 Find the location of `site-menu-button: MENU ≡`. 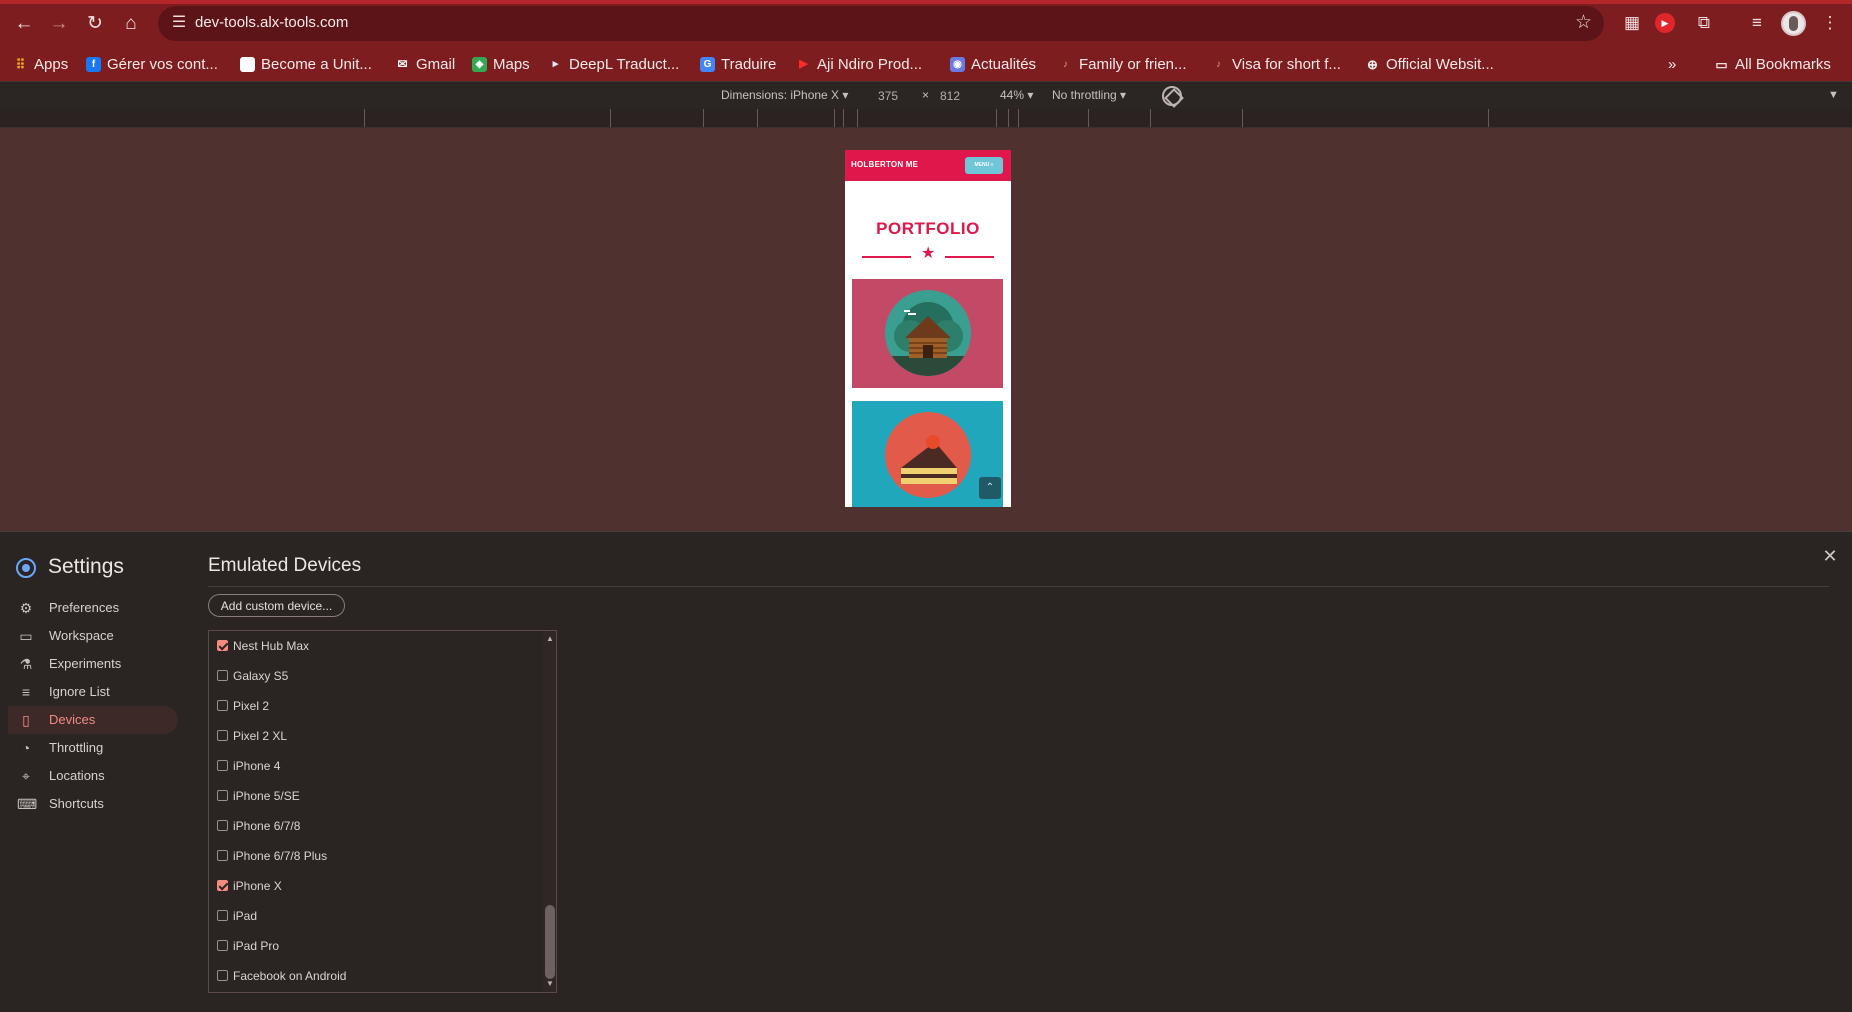

site-menu-button: MENU ≡ is located at coordinates (984, 165).